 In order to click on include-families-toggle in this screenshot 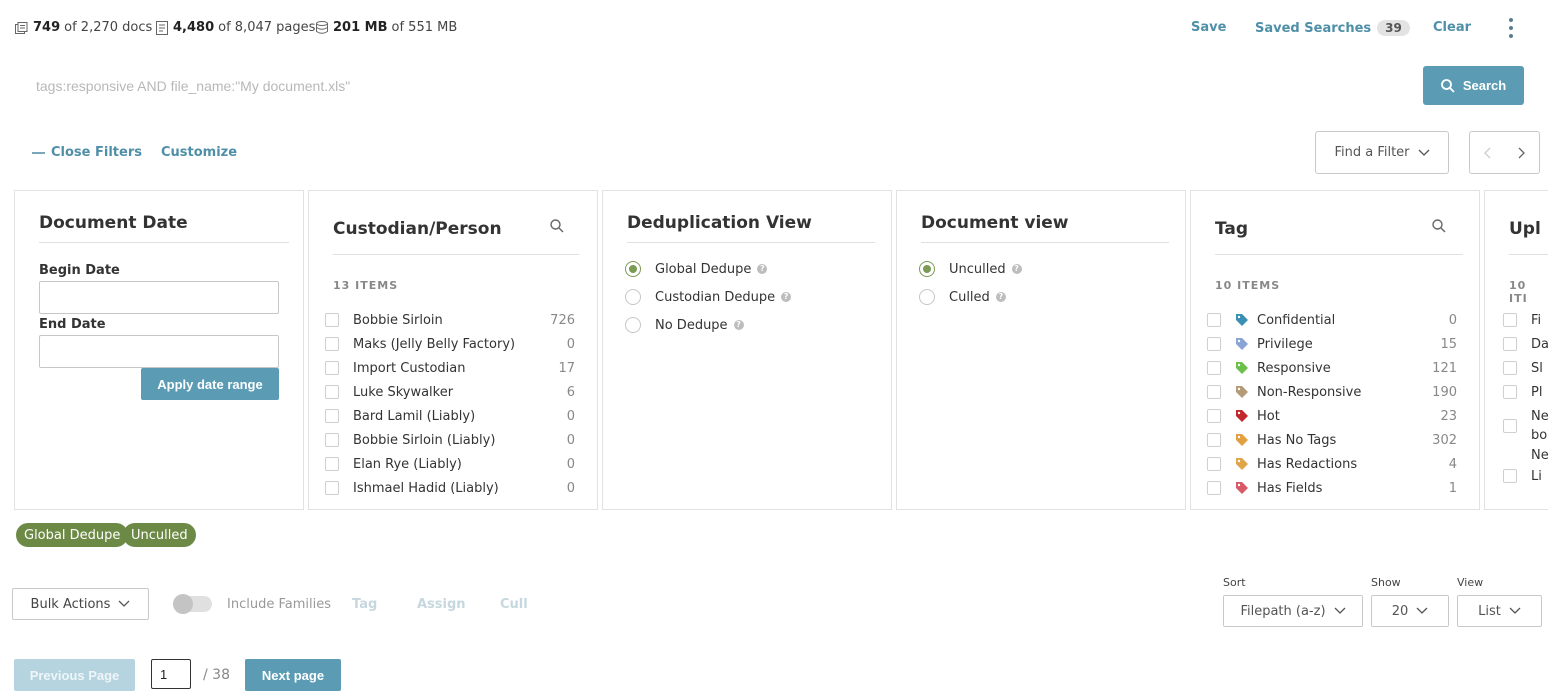, I will do `click(192, 604)`.